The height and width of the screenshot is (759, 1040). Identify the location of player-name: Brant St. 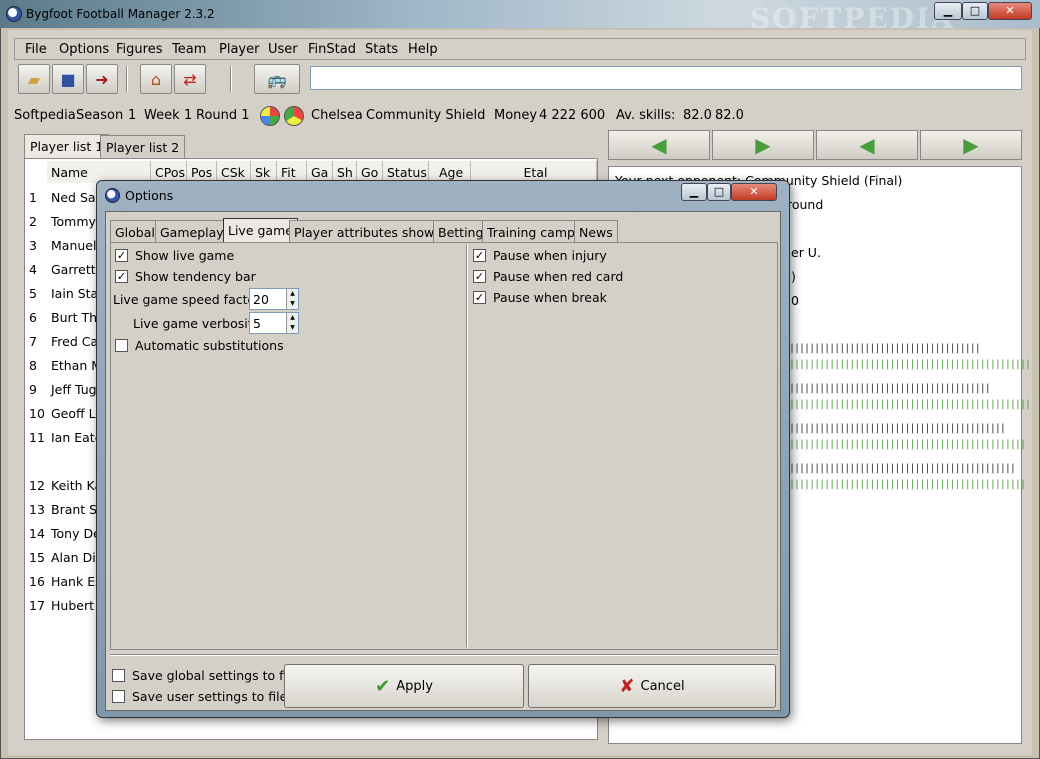
(77, 509).